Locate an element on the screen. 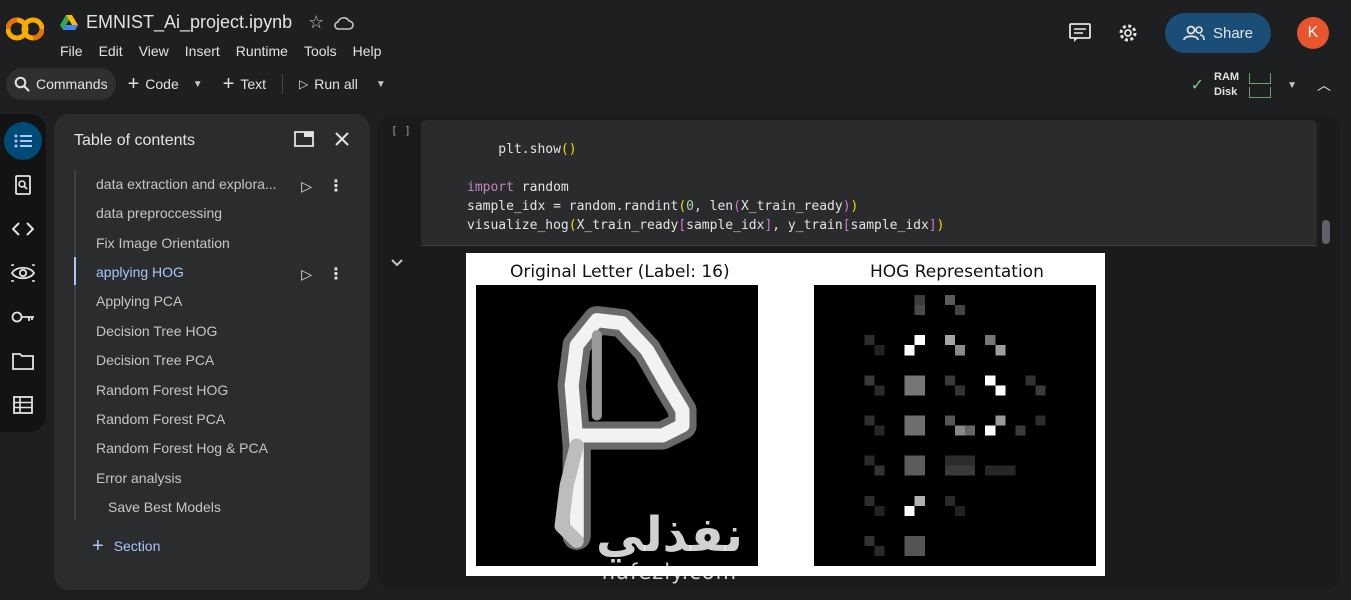 Image resolution: width=1351 pixels, height=600 pixels. toc-item: Applying PCA is located at coordinates (139, 301).